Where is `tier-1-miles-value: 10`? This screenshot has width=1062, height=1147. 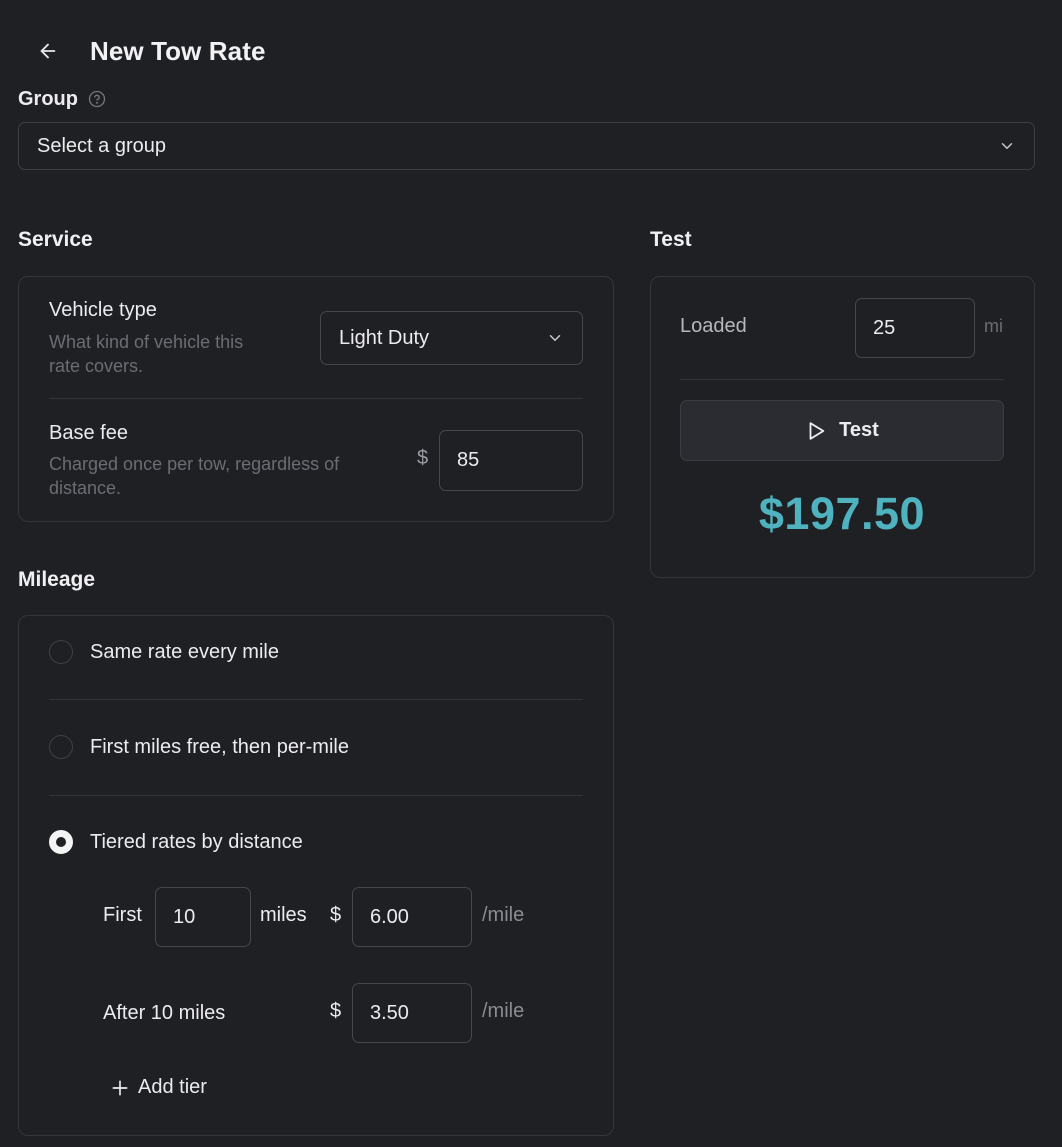 tier-1-miles-value: 10 is located at coordinates (184, 916).